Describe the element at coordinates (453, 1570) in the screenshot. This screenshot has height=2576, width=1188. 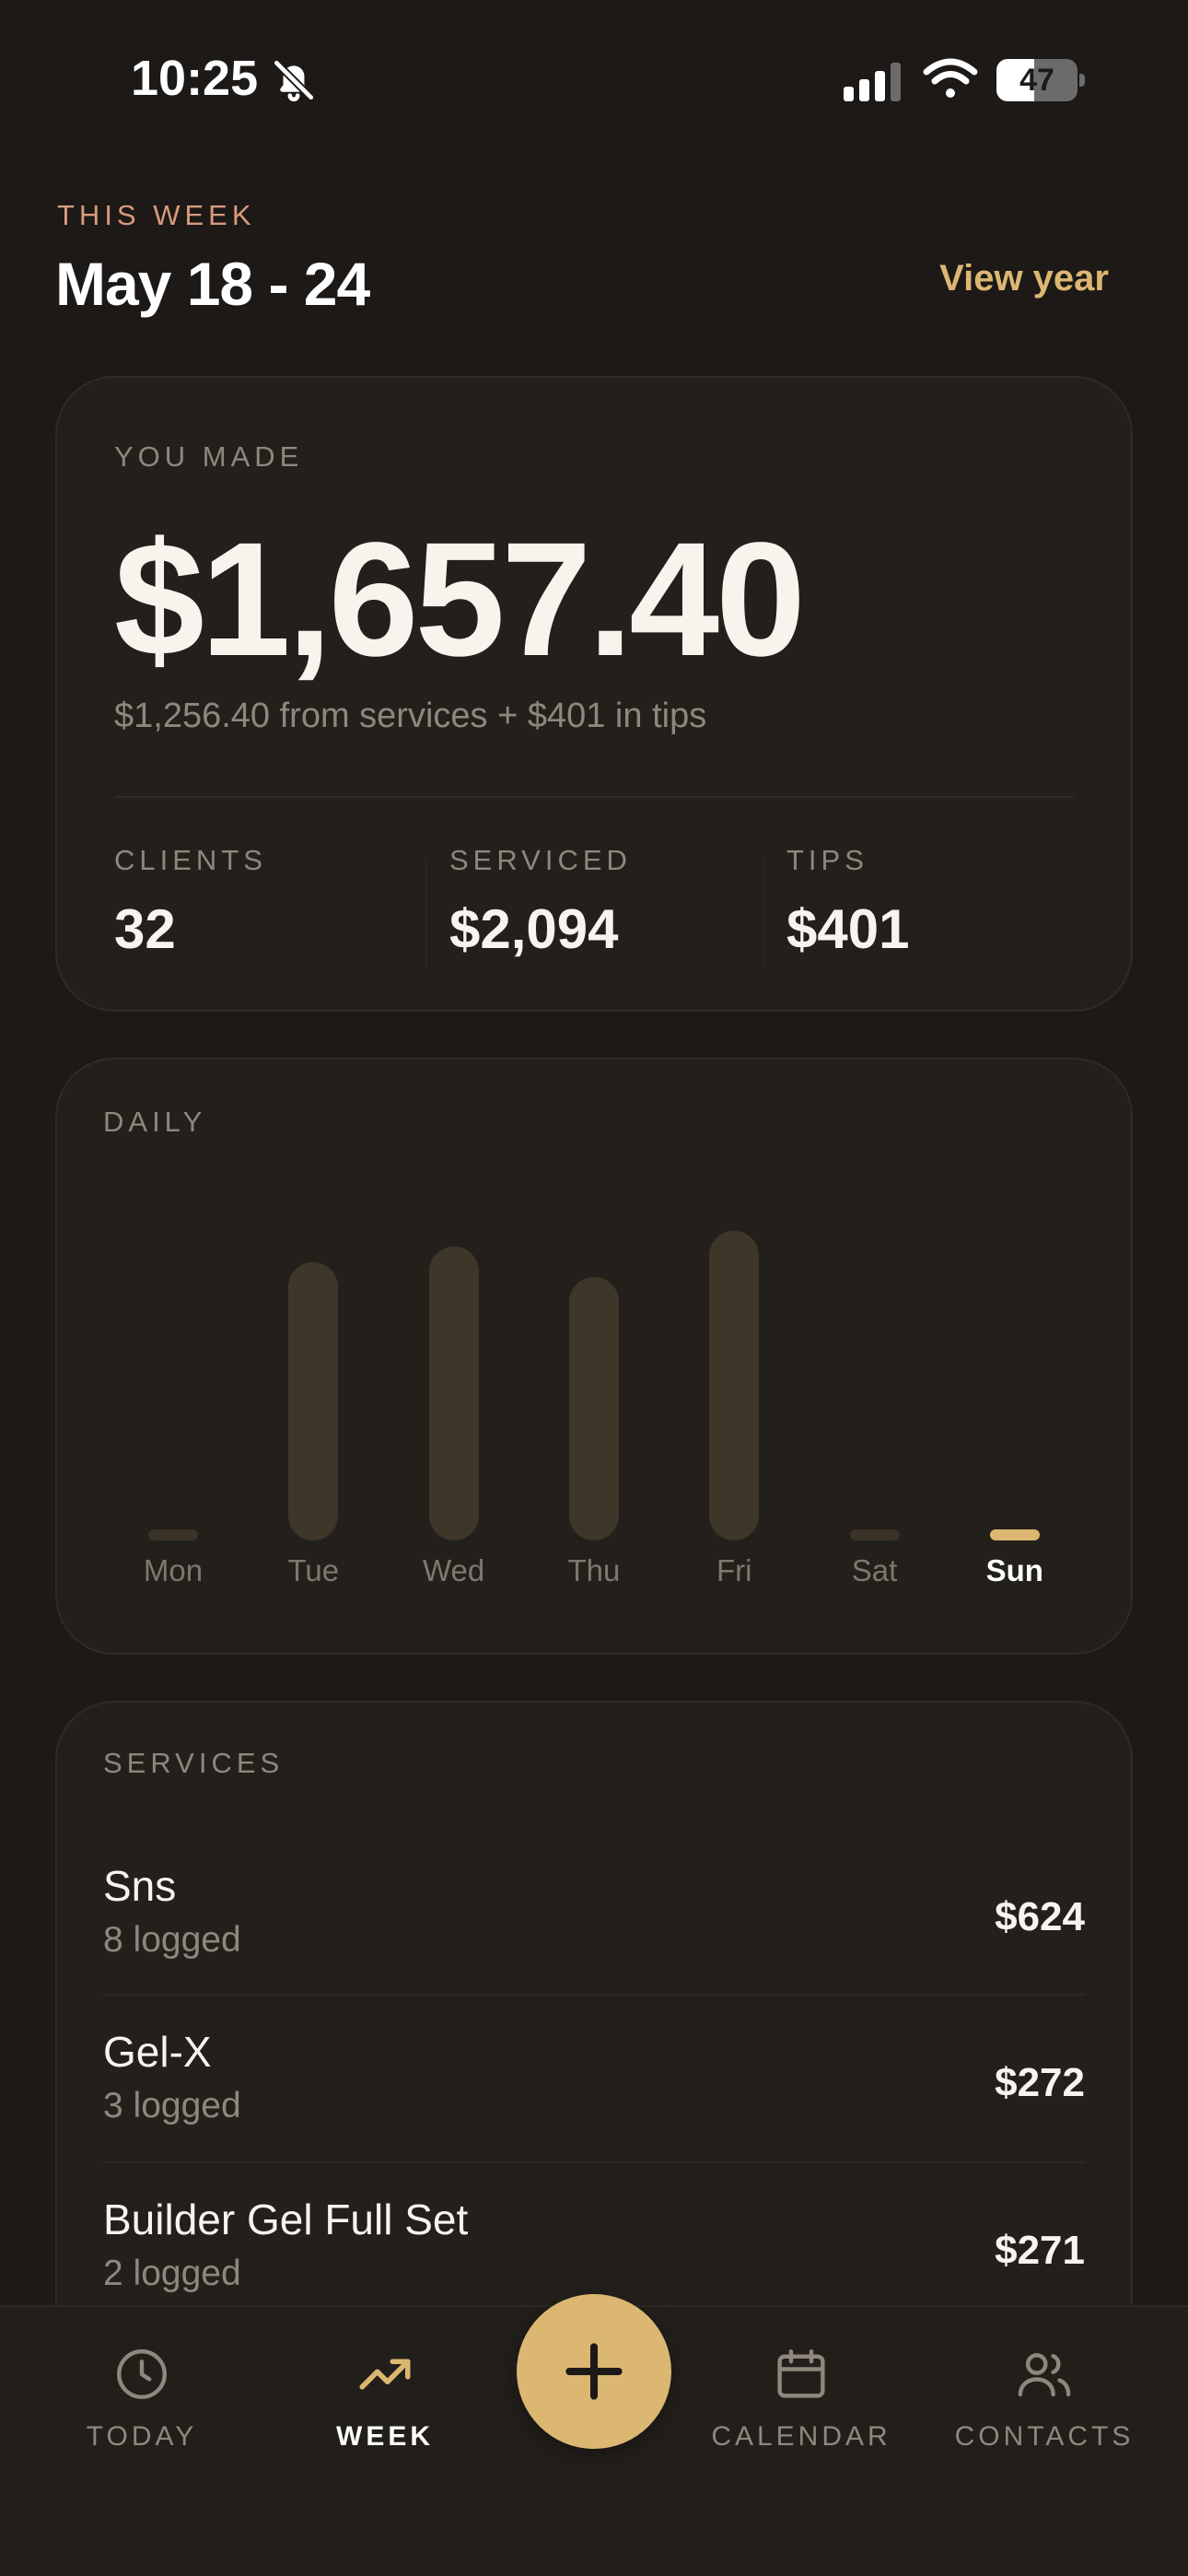
I see `chart-tick-label: Wed` at that location.